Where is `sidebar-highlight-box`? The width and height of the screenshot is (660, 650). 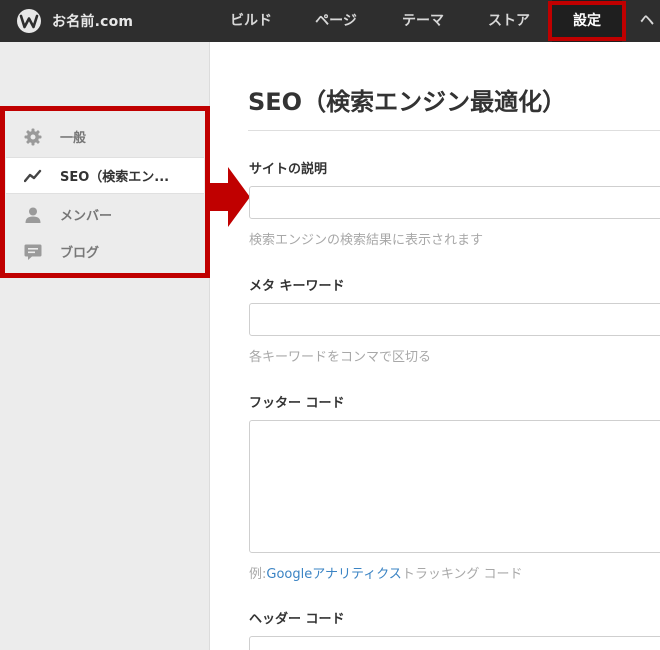
sidebar-highlight-box is located at coordinates (105, 192).